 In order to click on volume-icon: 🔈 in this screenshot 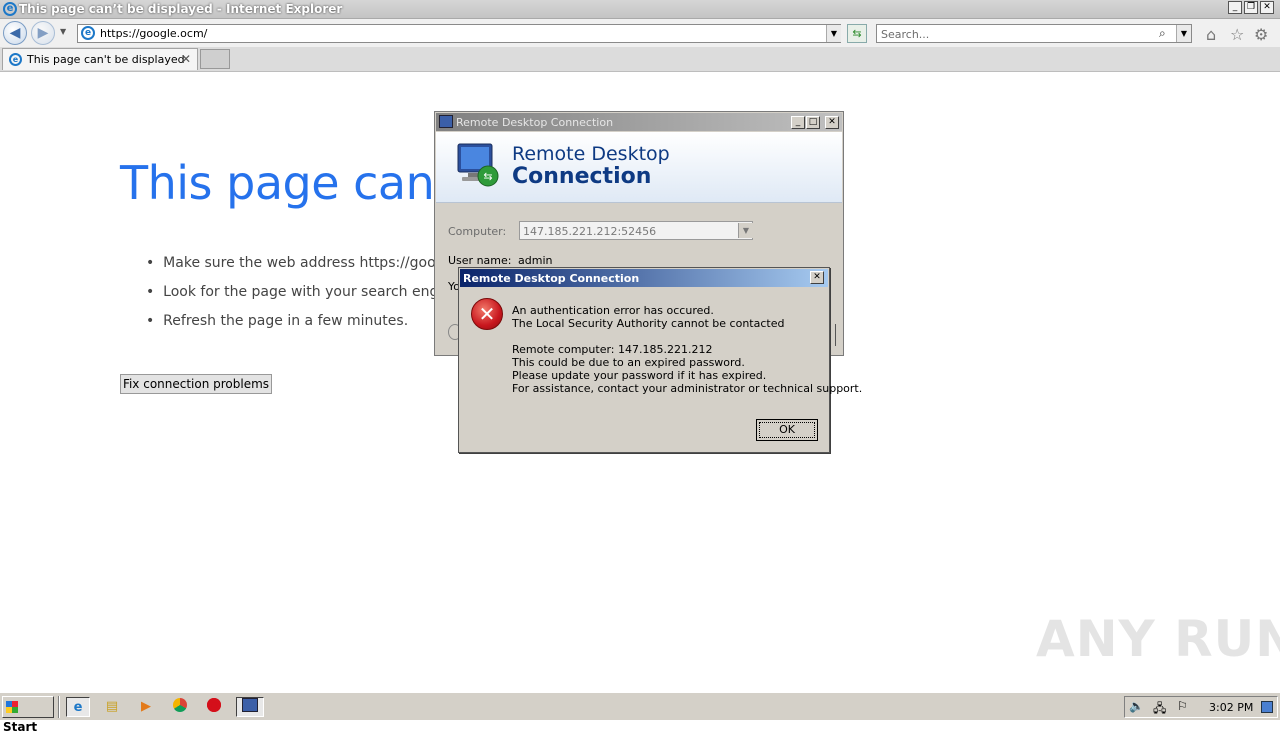, I will do `click(1136, 706)`.